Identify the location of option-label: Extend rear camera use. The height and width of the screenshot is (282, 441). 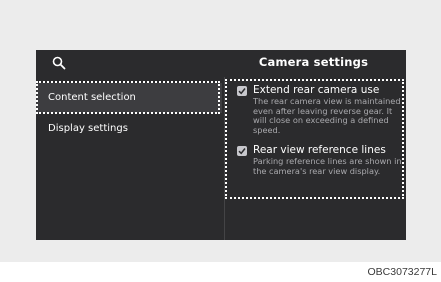
(316, 90).